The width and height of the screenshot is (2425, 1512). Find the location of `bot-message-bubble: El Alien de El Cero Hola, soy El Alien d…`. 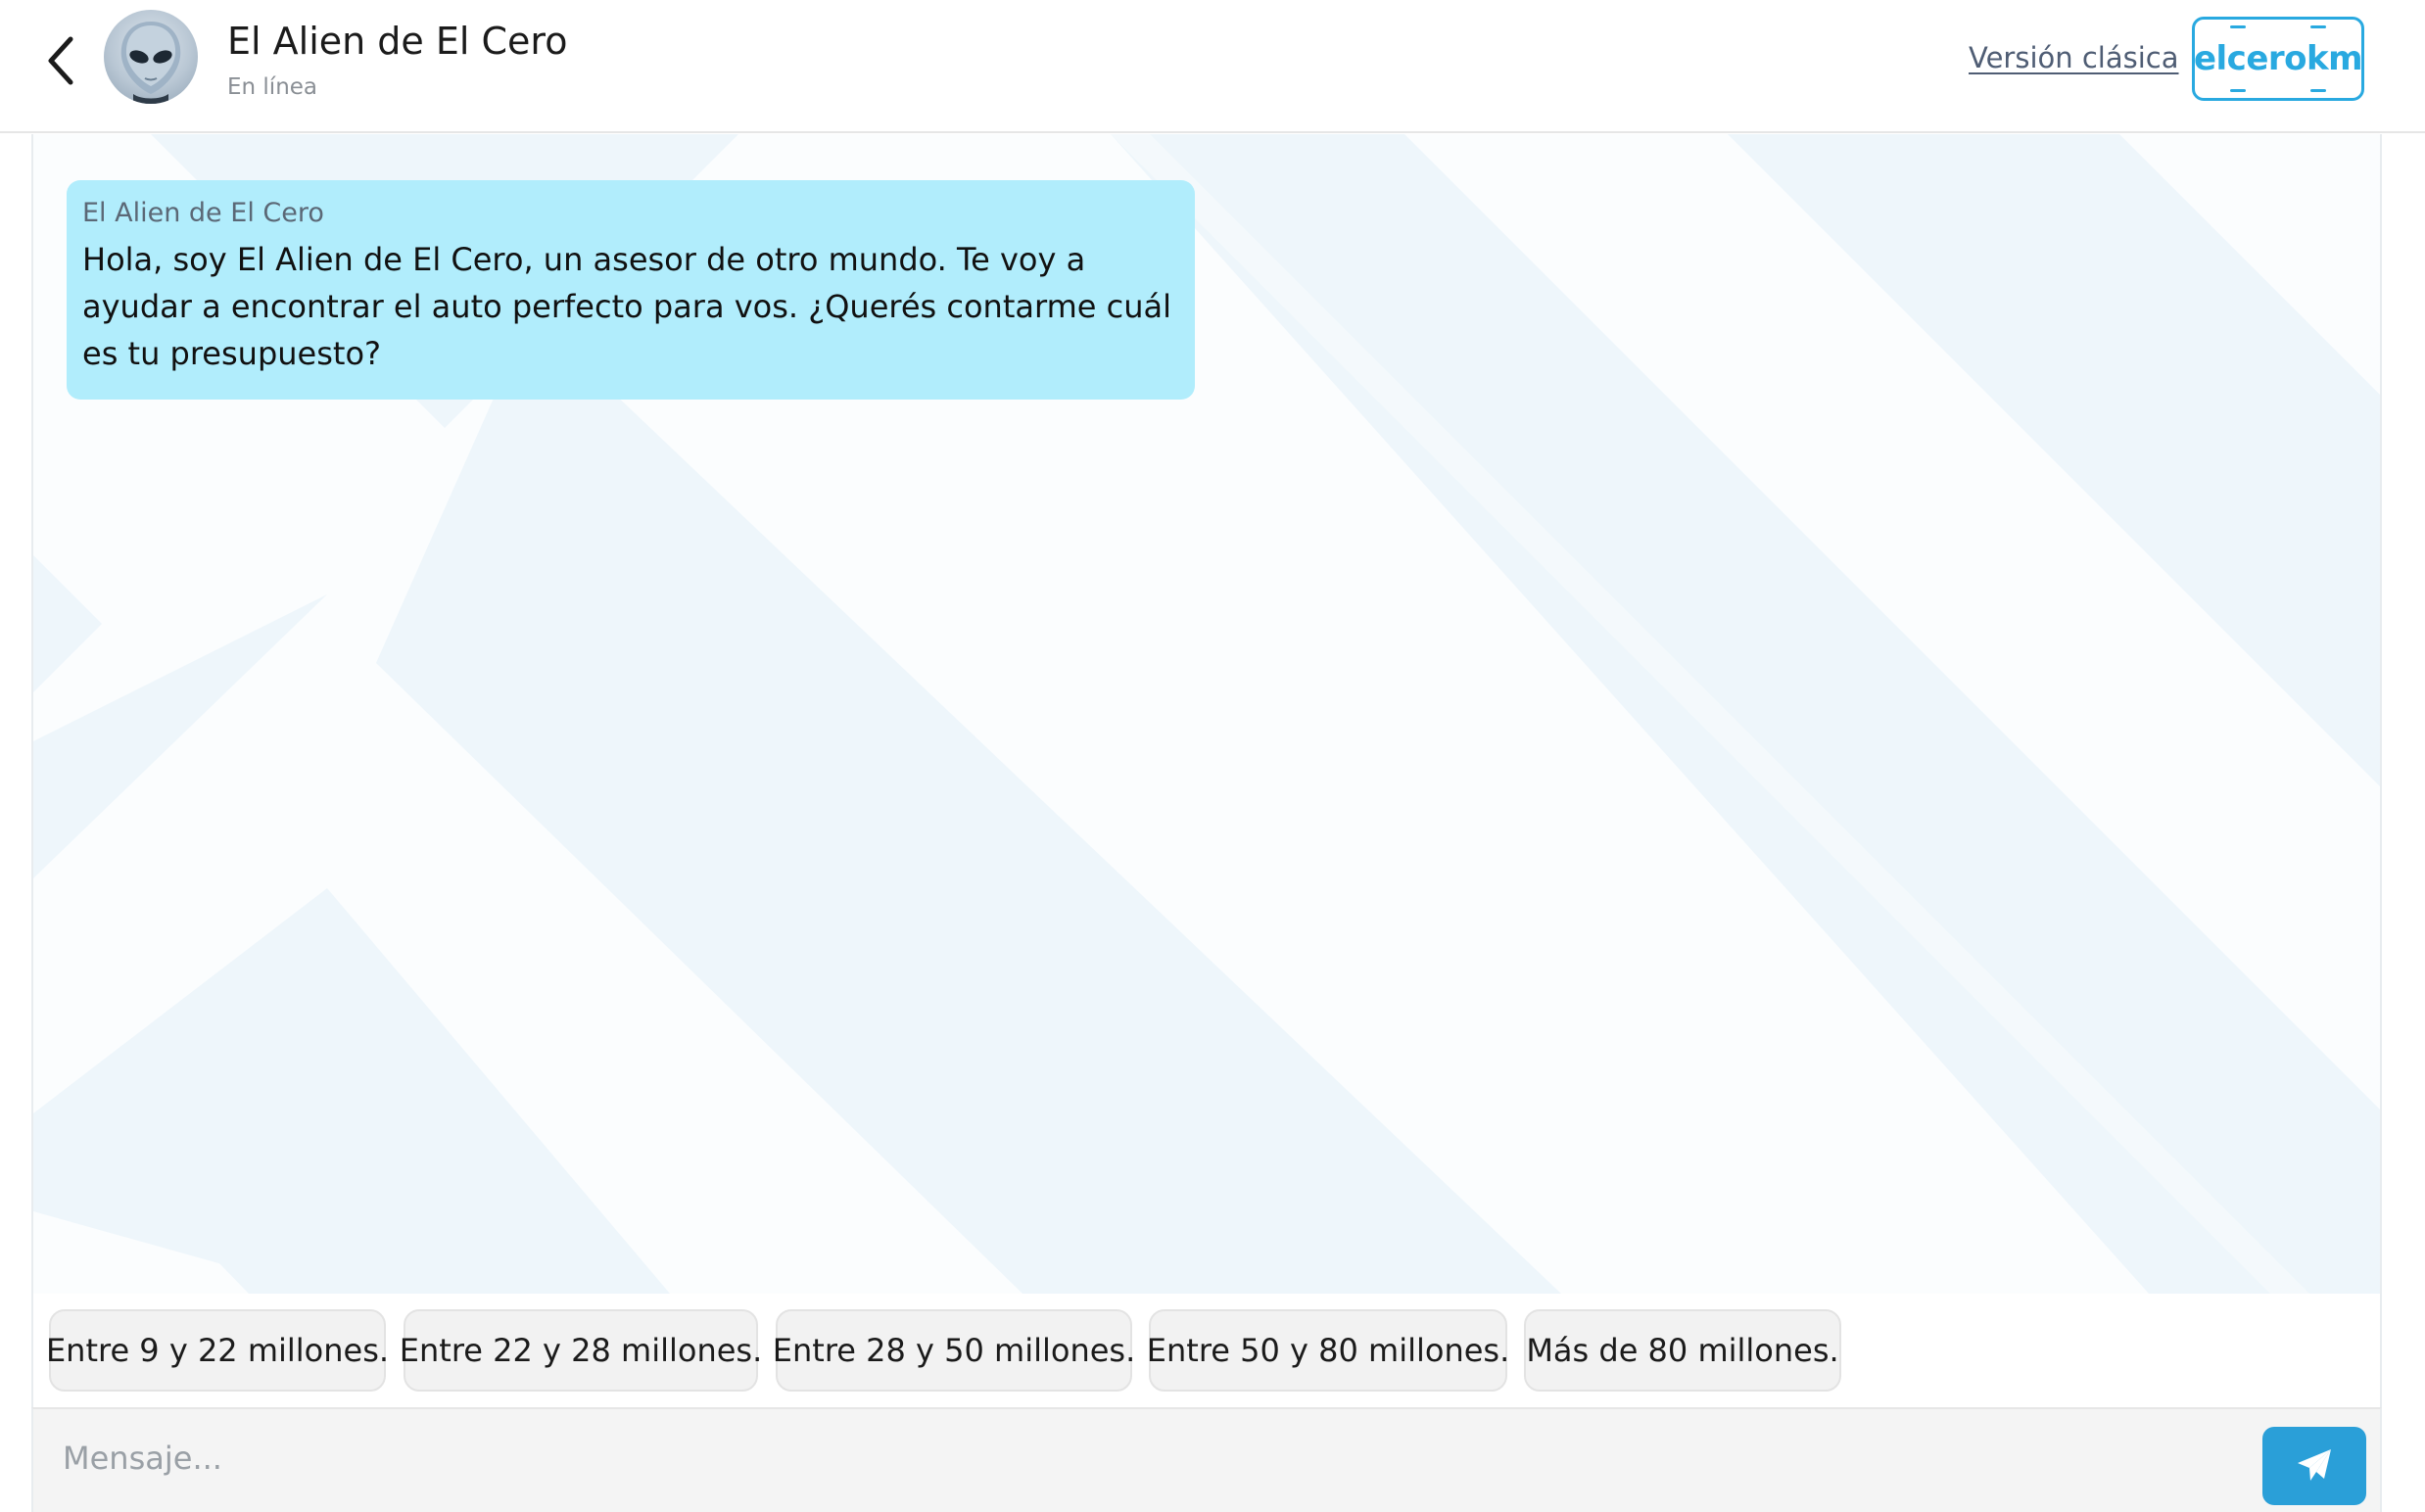

bot-message-bubble: El Alien de El Cero Hola, soy El Alien d… is located at coordinates (631, 290).